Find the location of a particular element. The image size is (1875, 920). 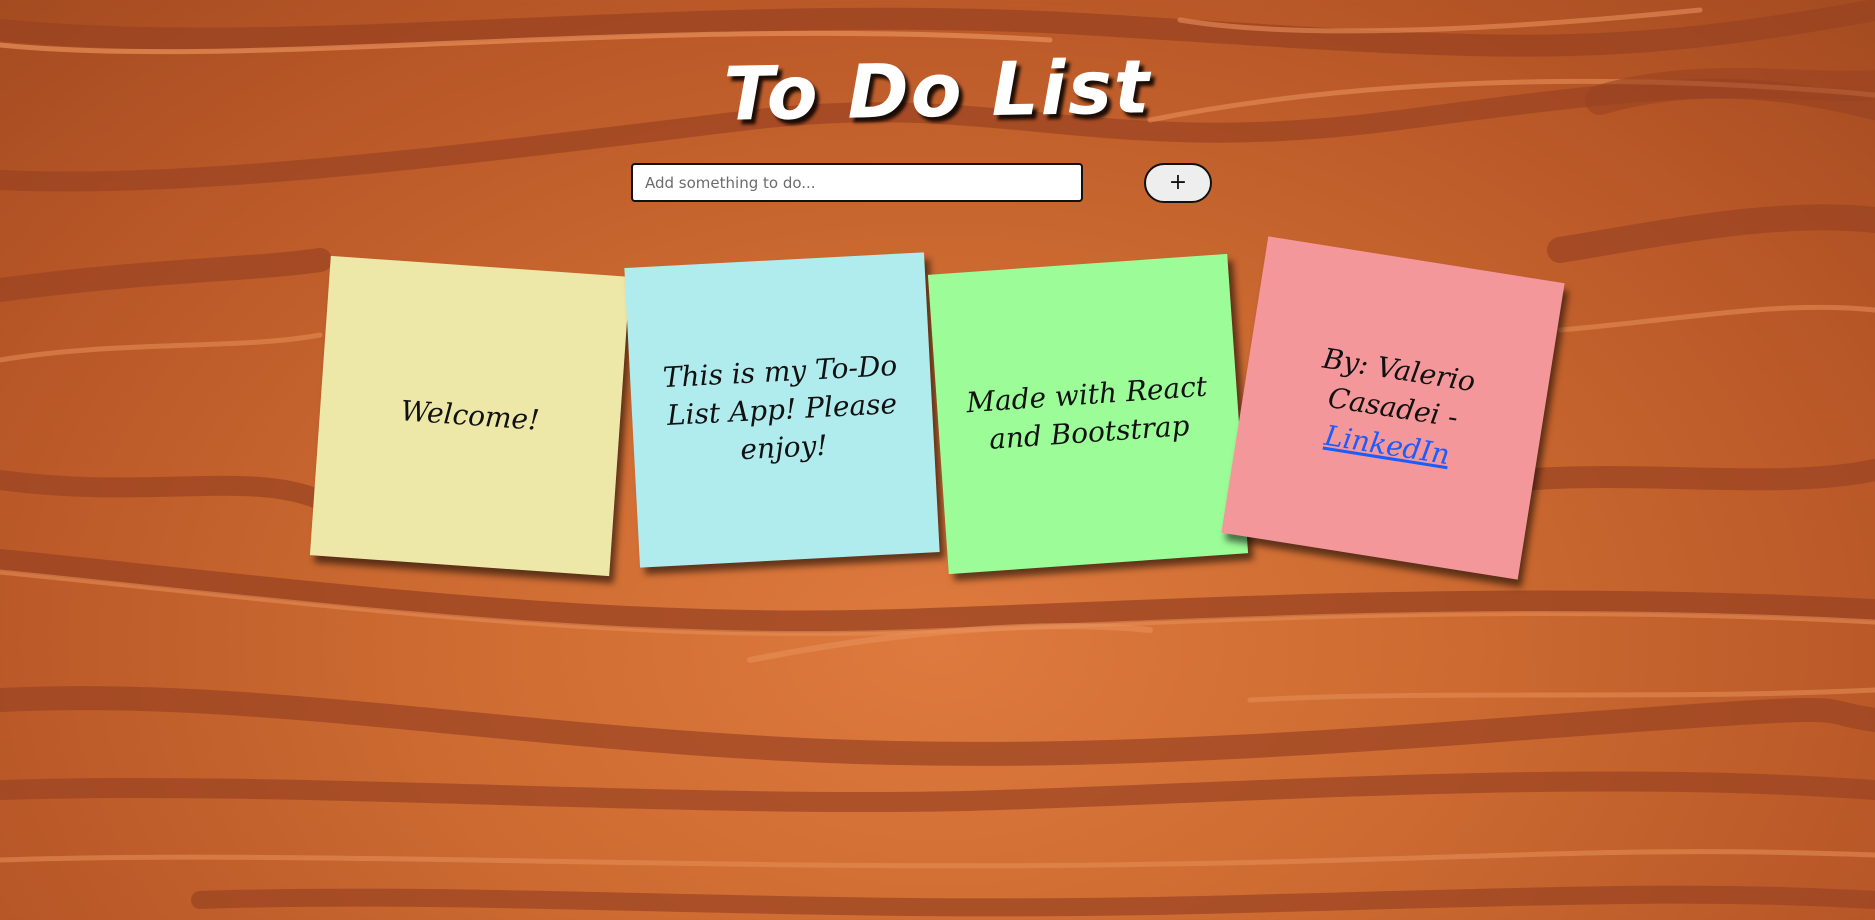

note-text: Made with React and Bootstrap is located at coordinates (1087, 412).